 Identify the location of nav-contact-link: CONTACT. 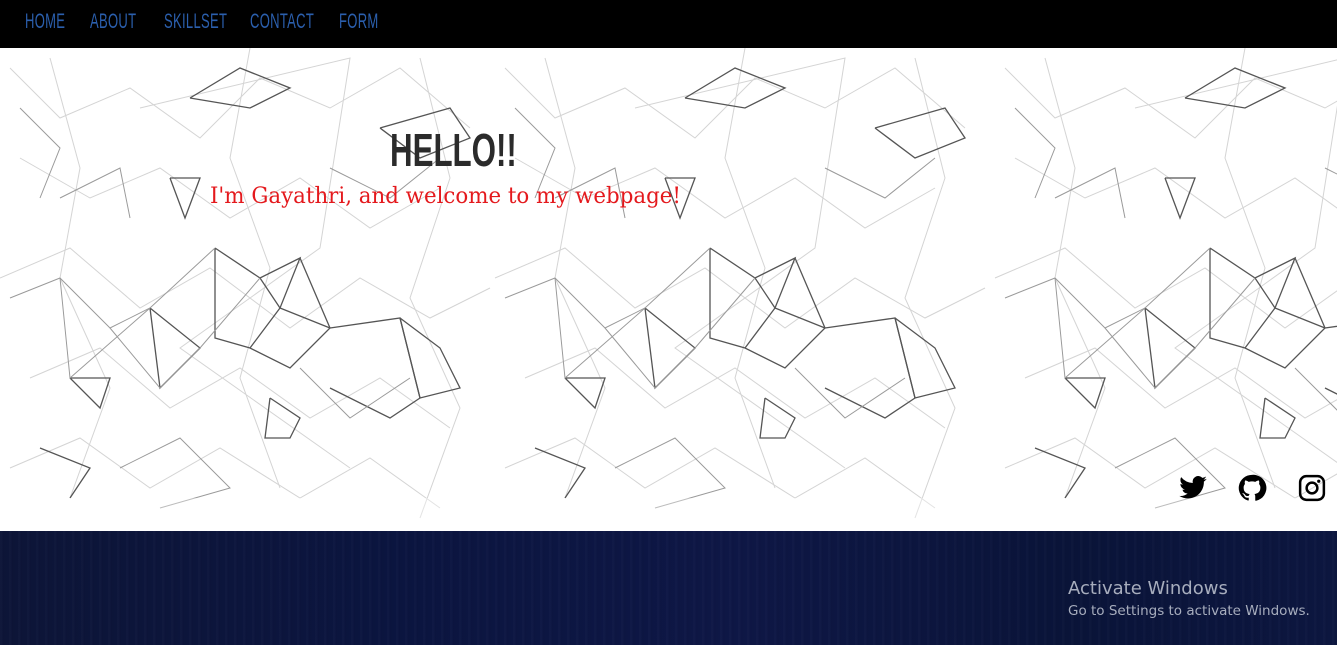
(282, 22).